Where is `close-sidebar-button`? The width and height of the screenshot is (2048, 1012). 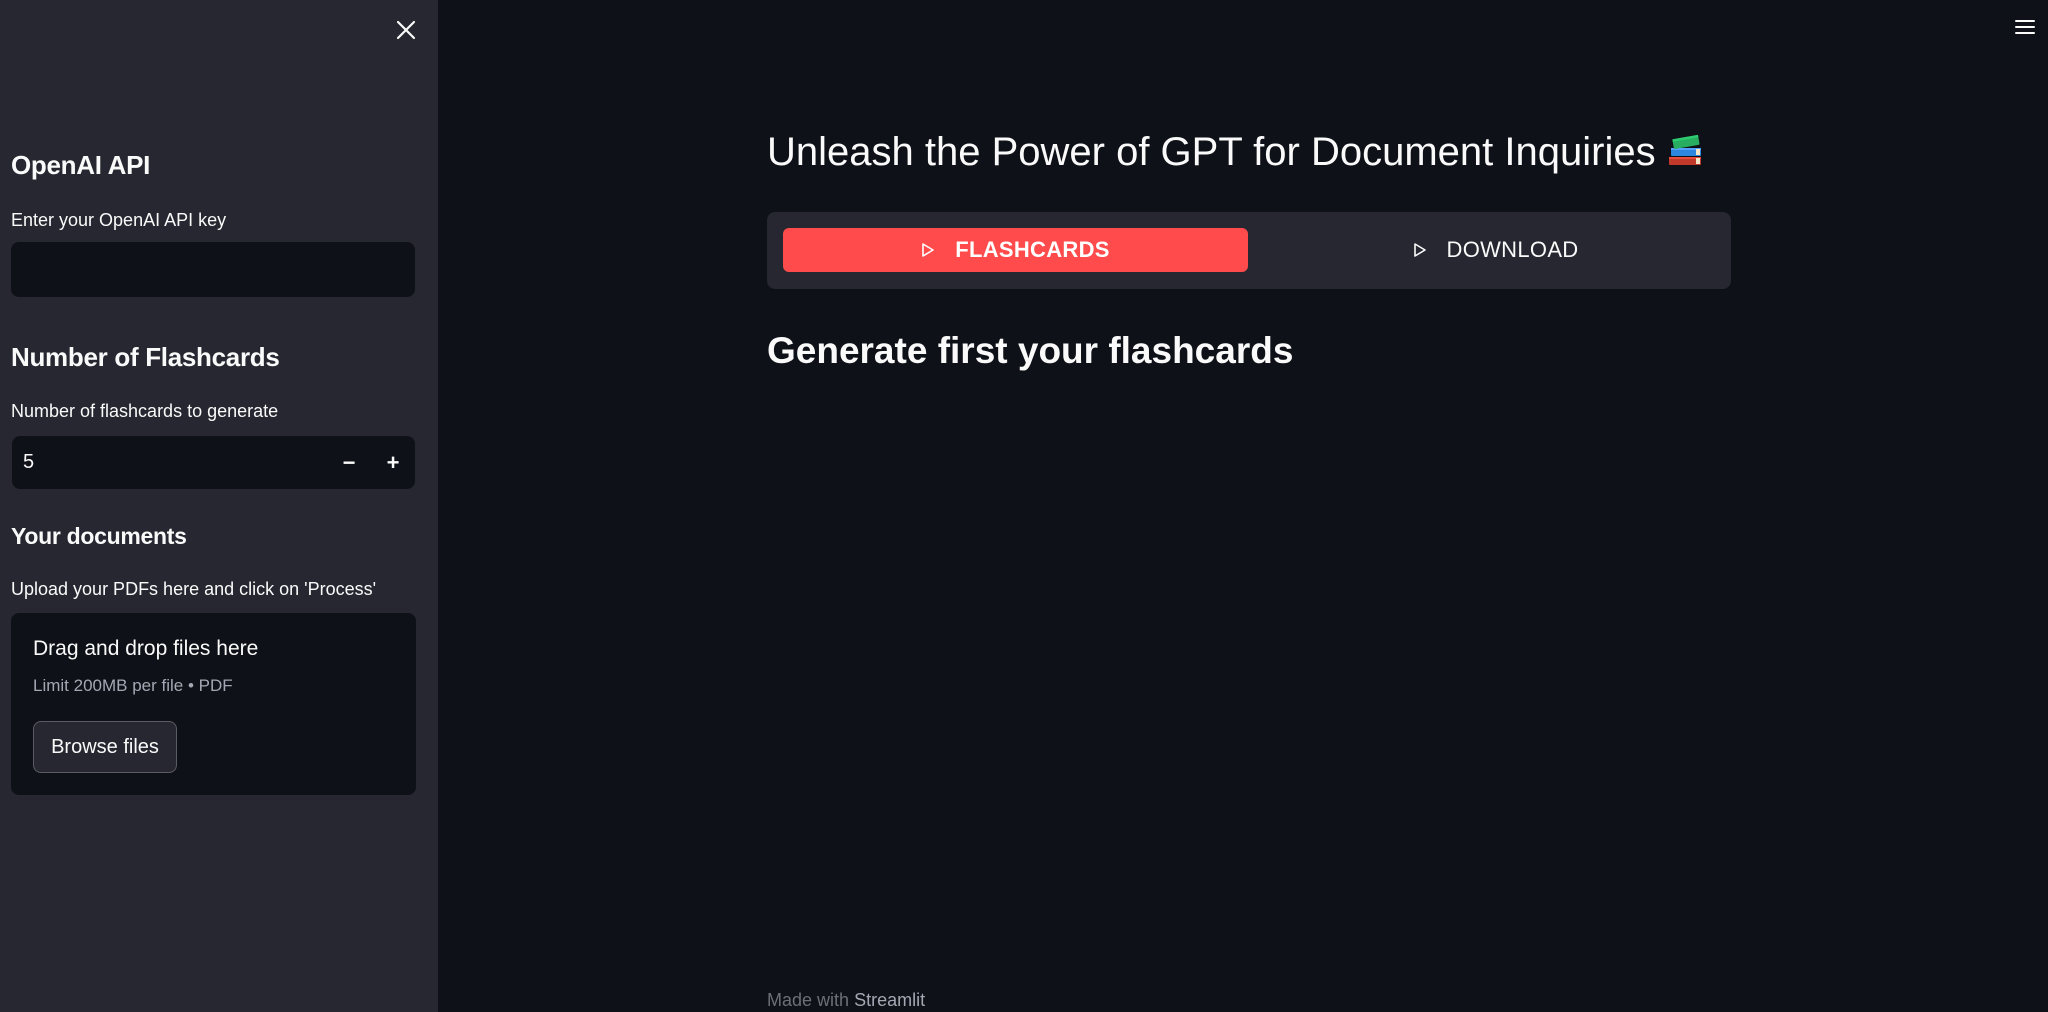 close-sidebar-button is located at coordinates (406, 30).